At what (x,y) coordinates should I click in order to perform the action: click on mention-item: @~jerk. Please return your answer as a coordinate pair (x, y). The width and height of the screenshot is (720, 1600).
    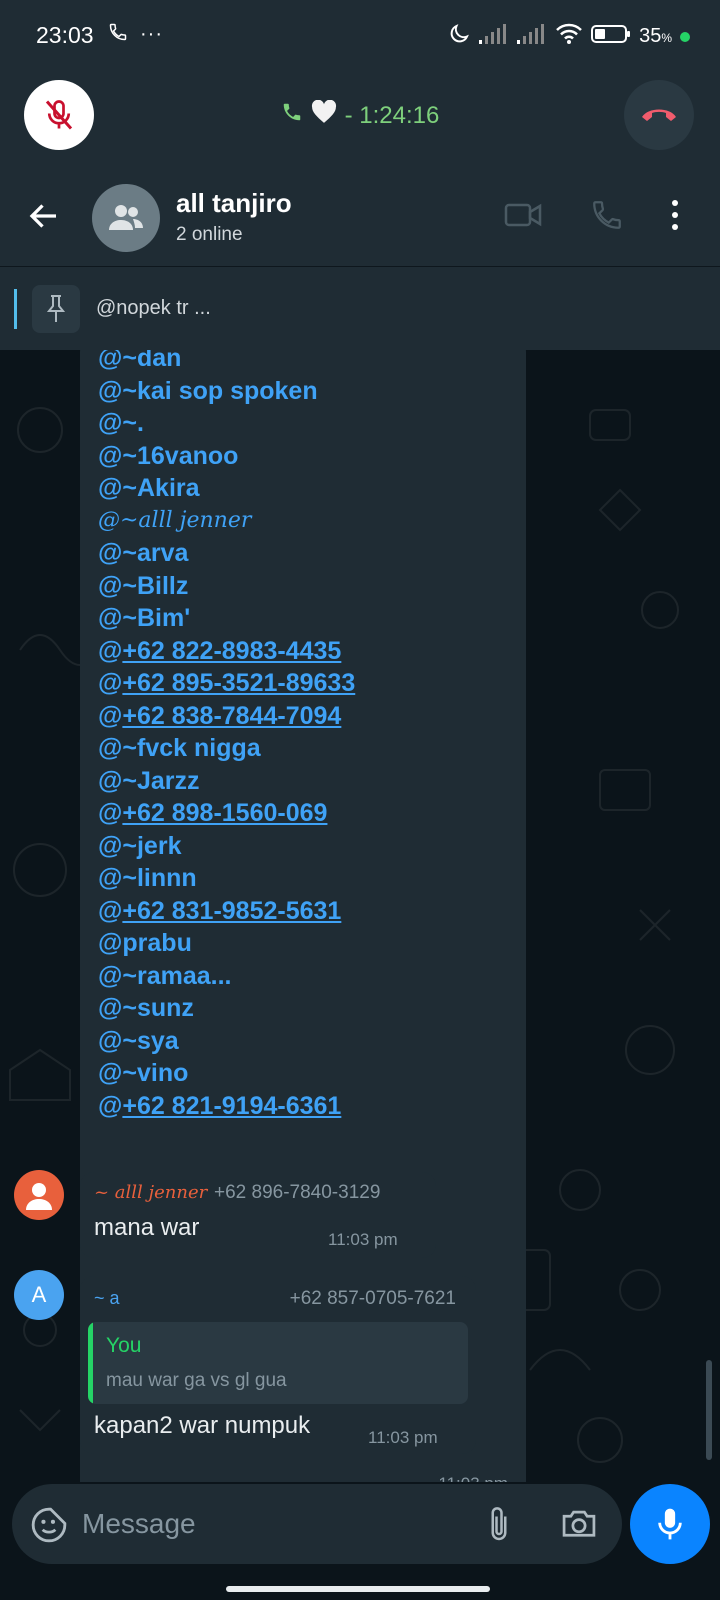
    Looking at the image, I should click on (226, 846).